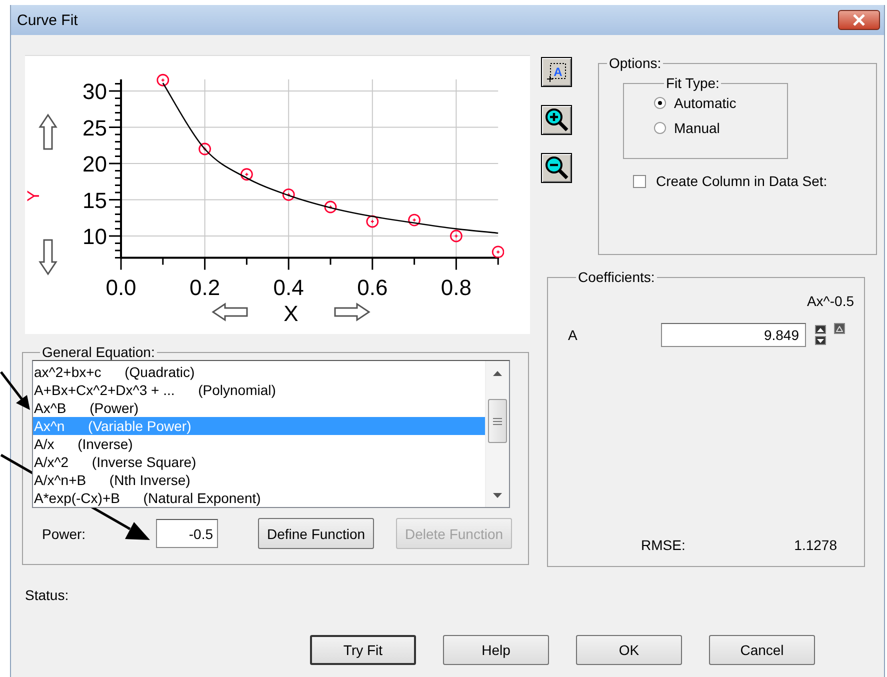  Describe the element at coordinates (288, 287) in the screenshot. I see `tick-label: 0.4` at that location.